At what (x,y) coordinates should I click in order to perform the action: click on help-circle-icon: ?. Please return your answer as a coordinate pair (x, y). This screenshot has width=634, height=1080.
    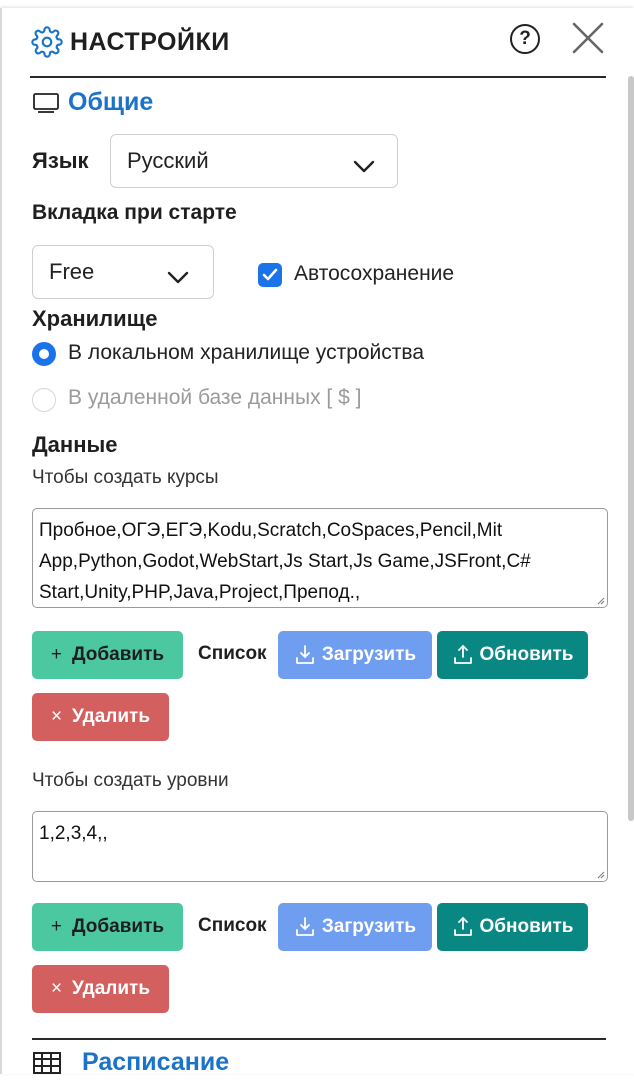
    Looking at the image, I should click on (525, 39).